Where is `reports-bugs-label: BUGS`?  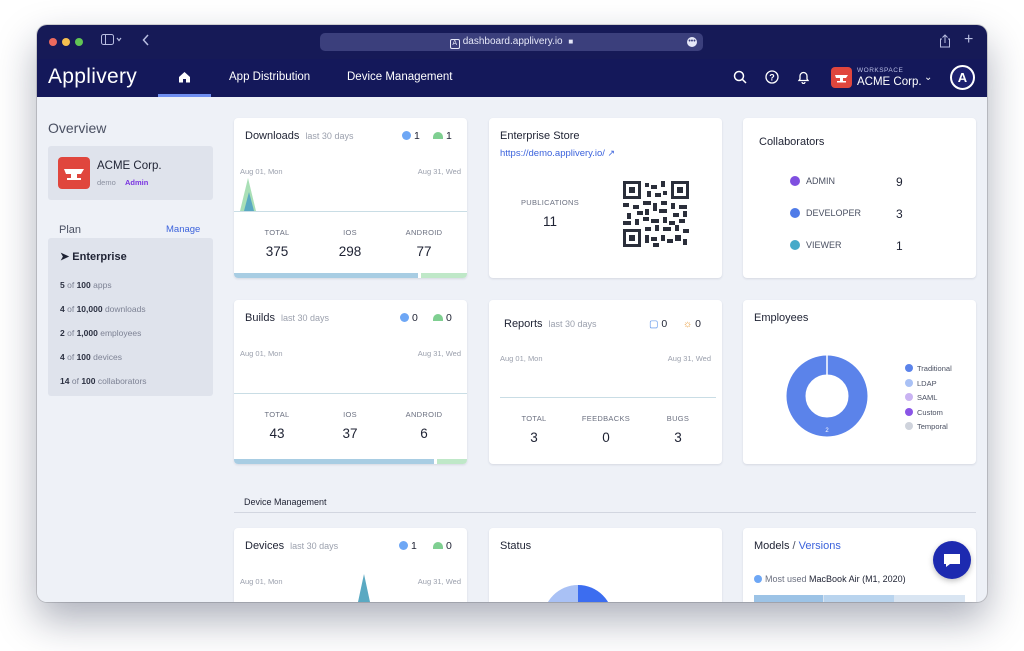 reports-bugs-label: BUGS is located at coordinates (678, 418).